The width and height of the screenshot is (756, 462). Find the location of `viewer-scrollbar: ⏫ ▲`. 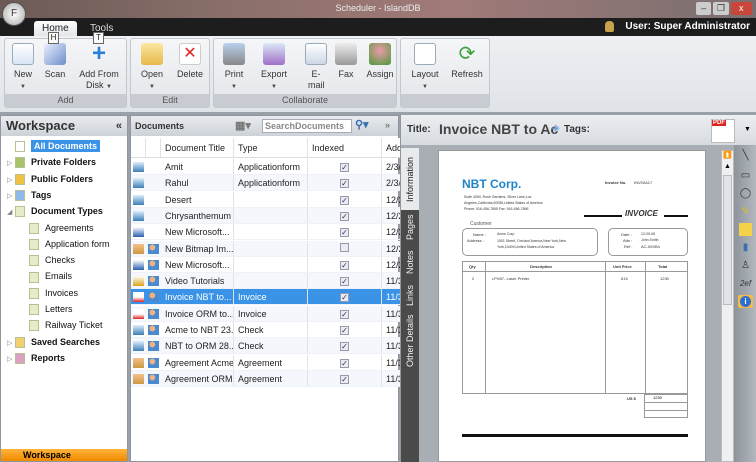

viewer-scrollbar: ⏫ ▲ is located at coordinates (727, 306).